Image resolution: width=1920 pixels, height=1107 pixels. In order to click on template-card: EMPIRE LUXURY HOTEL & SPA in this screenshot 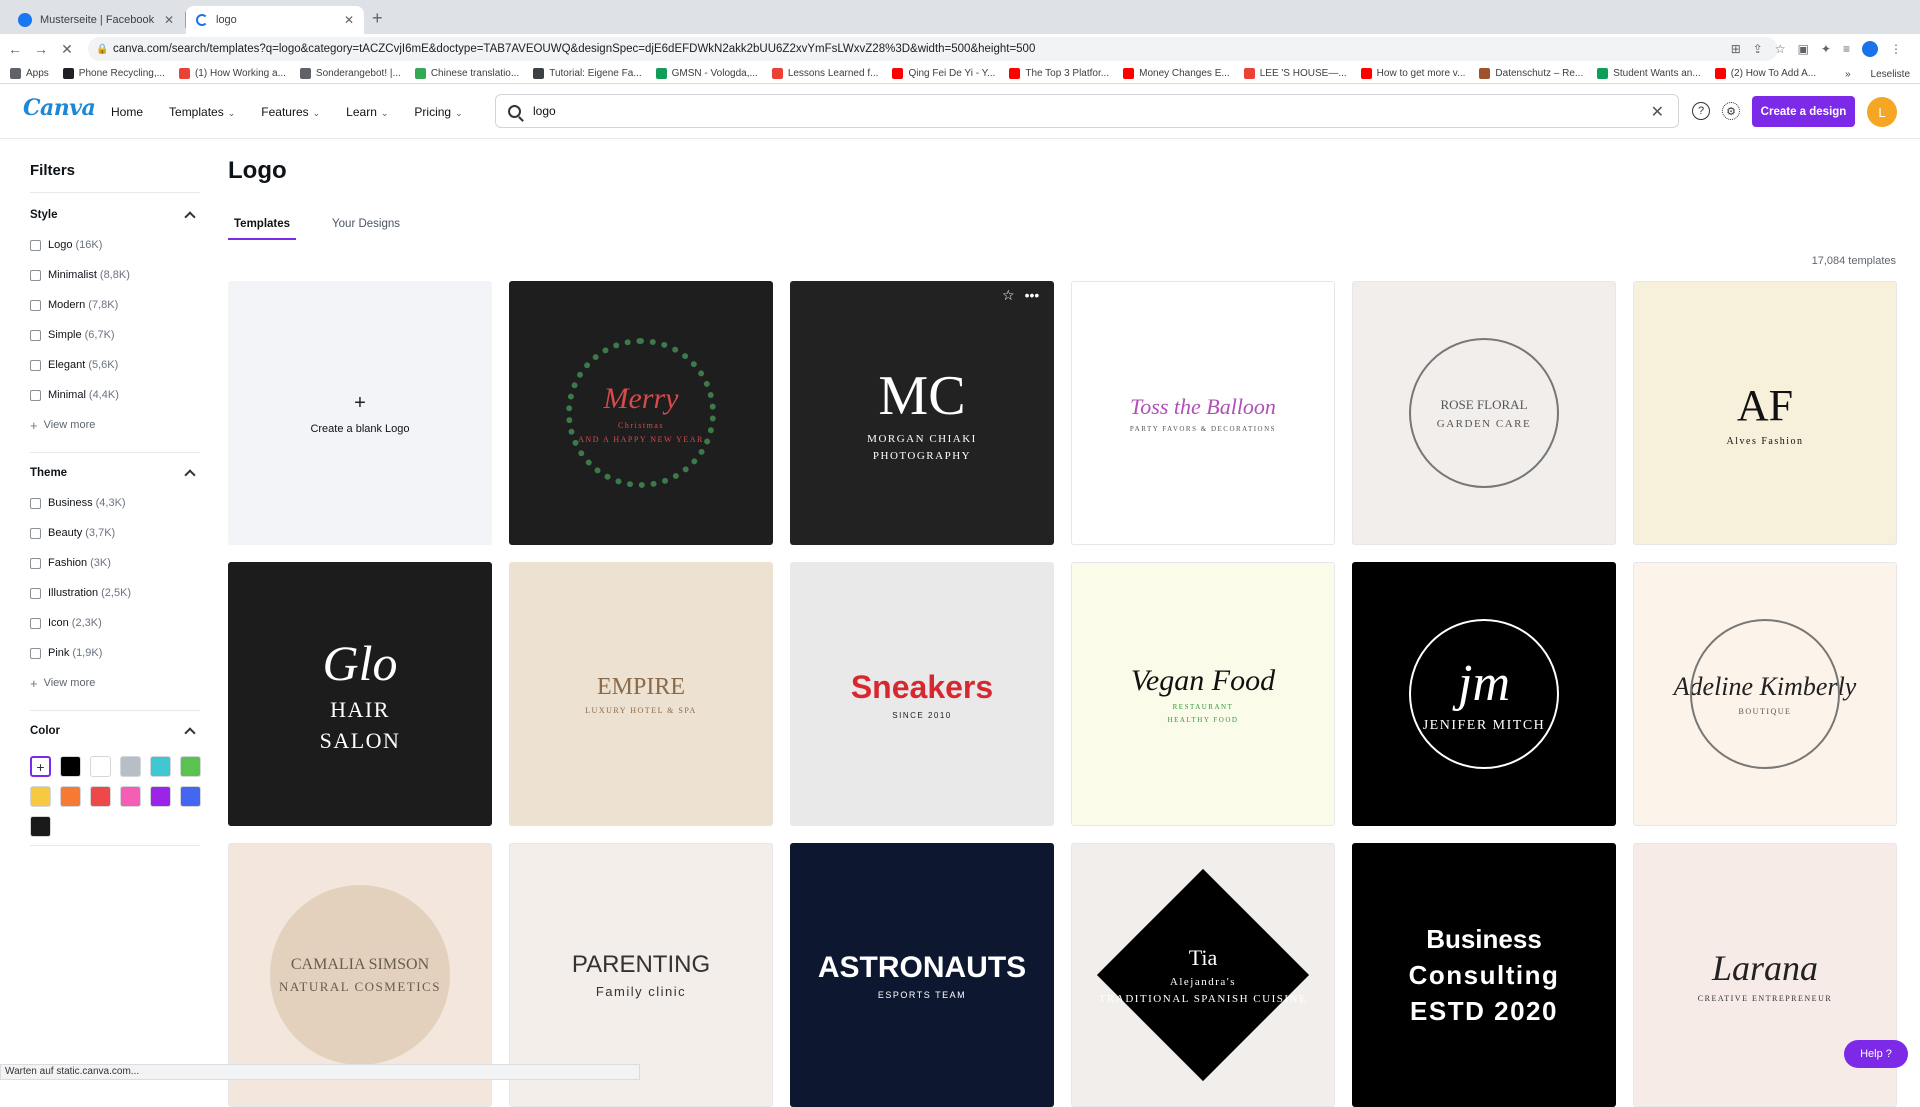, I will do `click(641, 694)`.